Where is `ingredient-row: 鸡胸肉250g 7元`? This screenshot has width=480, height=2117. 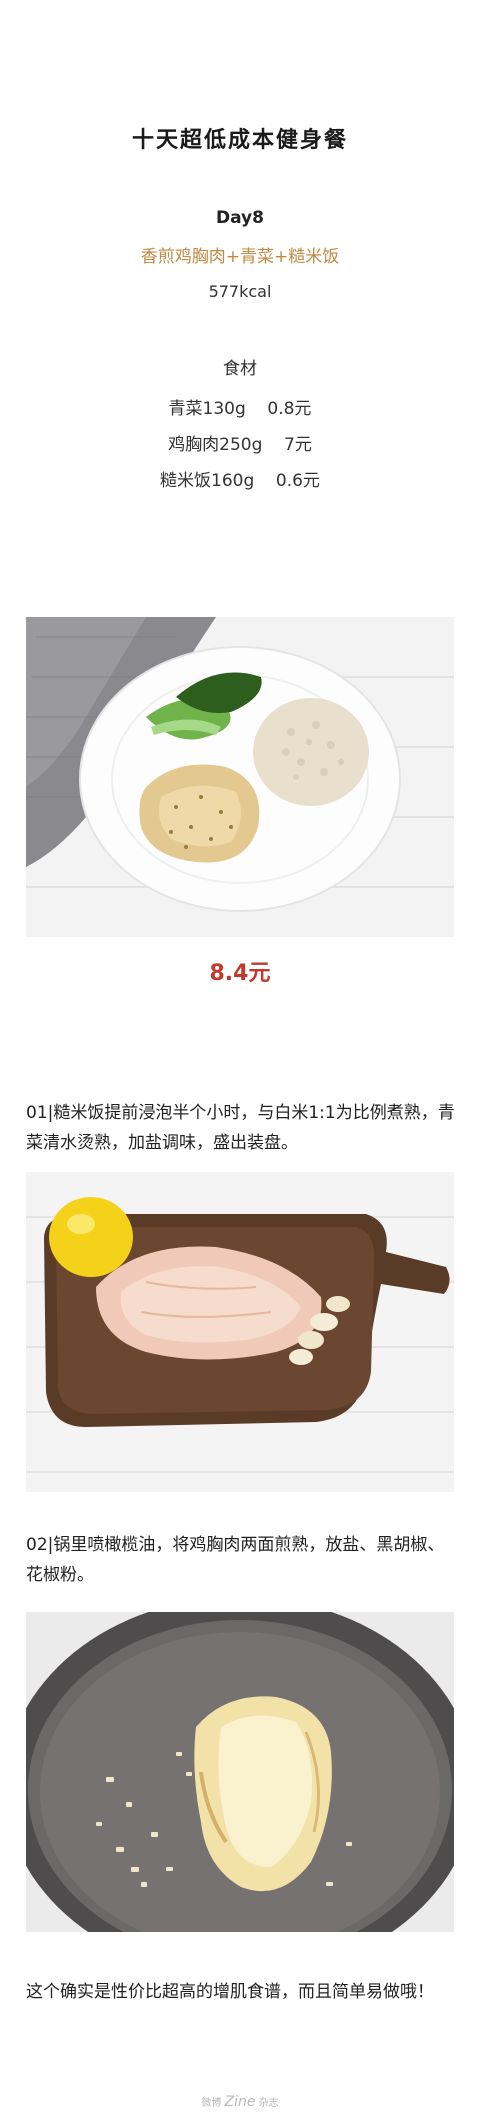
ingredient-row: 鸡胸肉250g 7元 is located at coordinates (240, 445).